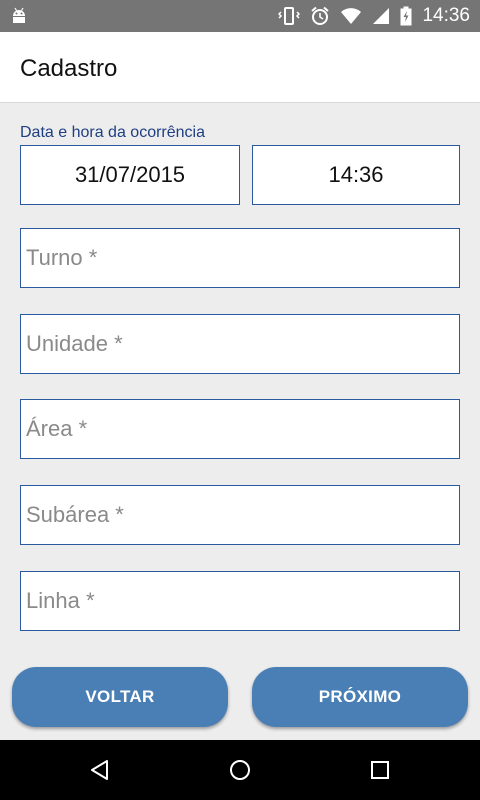 Image resolution: width=480 pixels, height=800 pixels. I want to click on back-button: VOLTAR, so click(120, 697).